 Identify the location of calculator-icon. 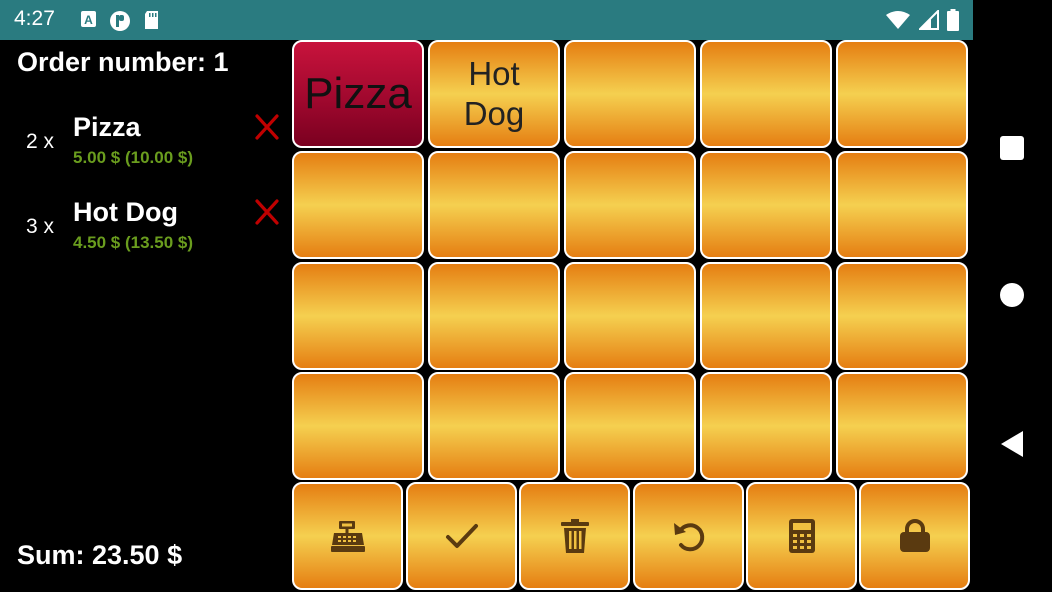
(801, 536).